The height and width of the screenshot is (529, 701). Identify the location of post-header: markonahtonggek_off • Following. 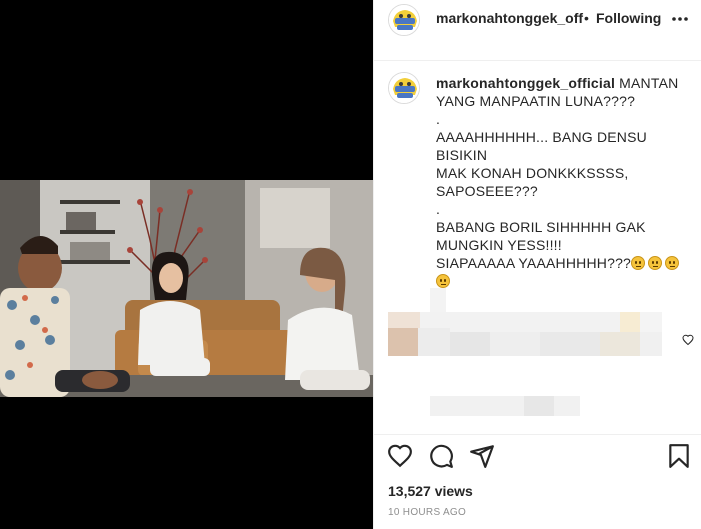
(537, 30).